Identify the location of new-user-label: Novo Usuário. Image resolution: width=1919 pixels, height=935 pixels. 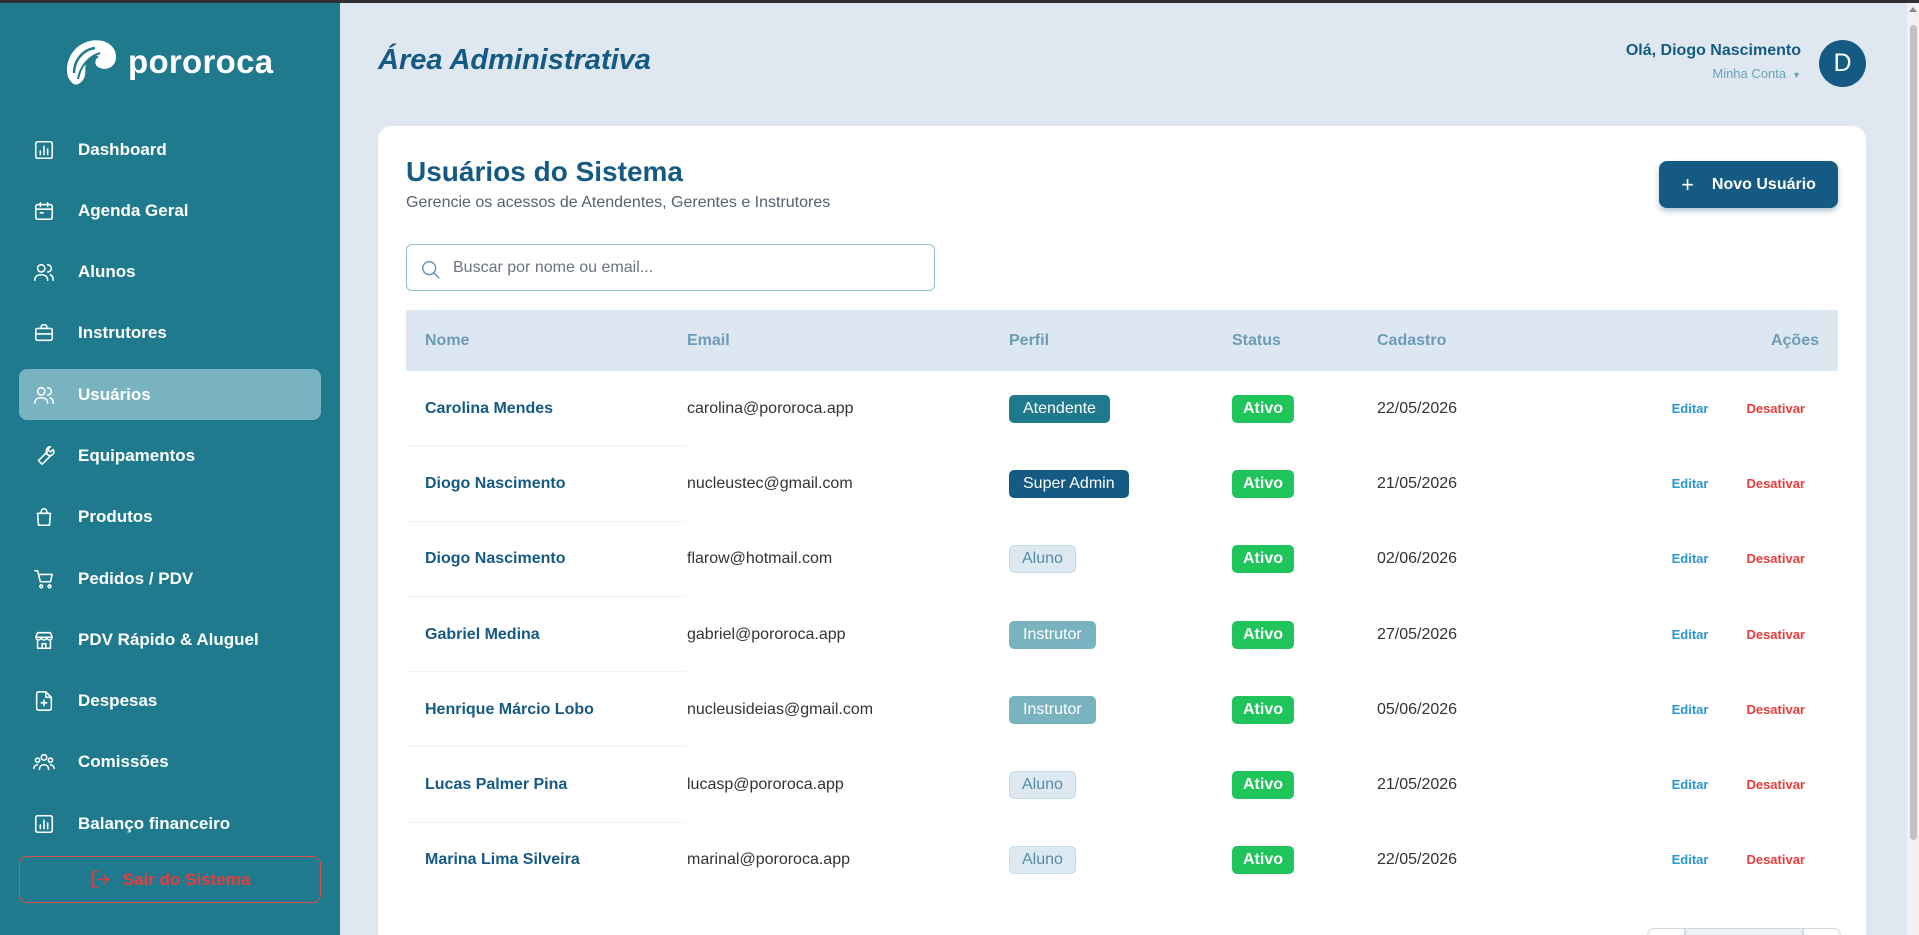
(1763, 184).